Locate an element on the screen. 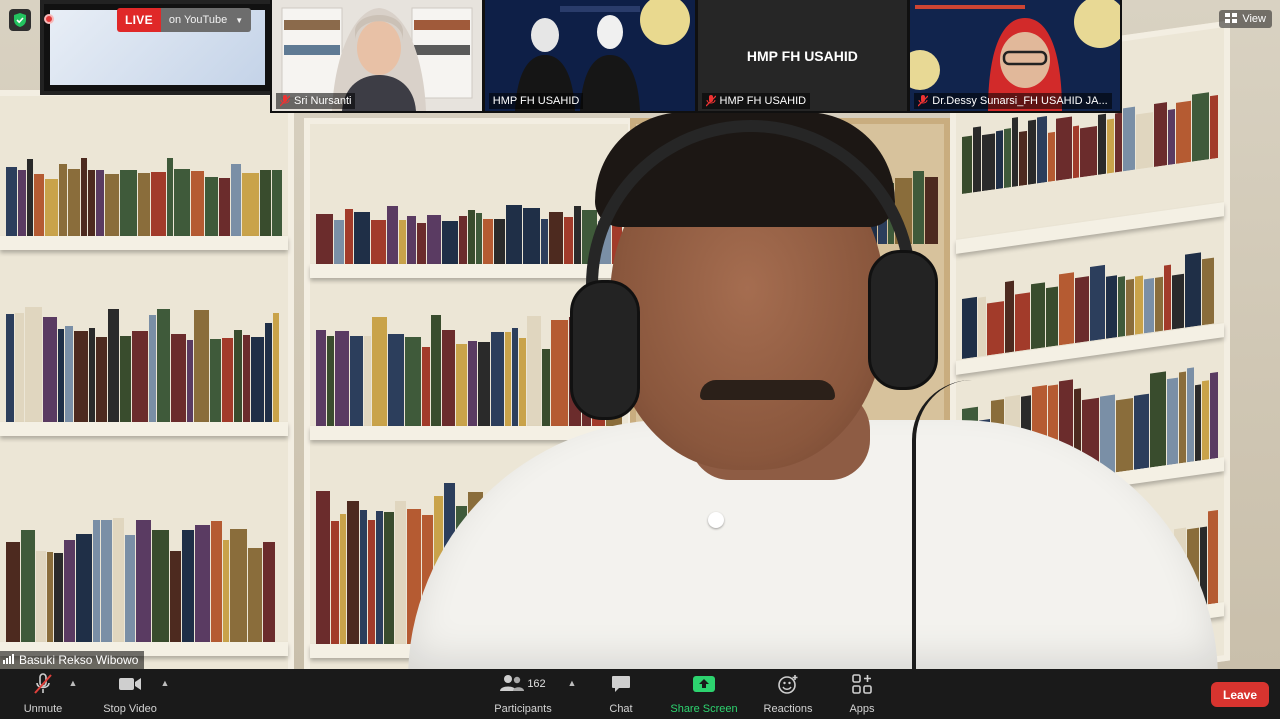  chat-button: Chat is located at coordinates (621, 694).